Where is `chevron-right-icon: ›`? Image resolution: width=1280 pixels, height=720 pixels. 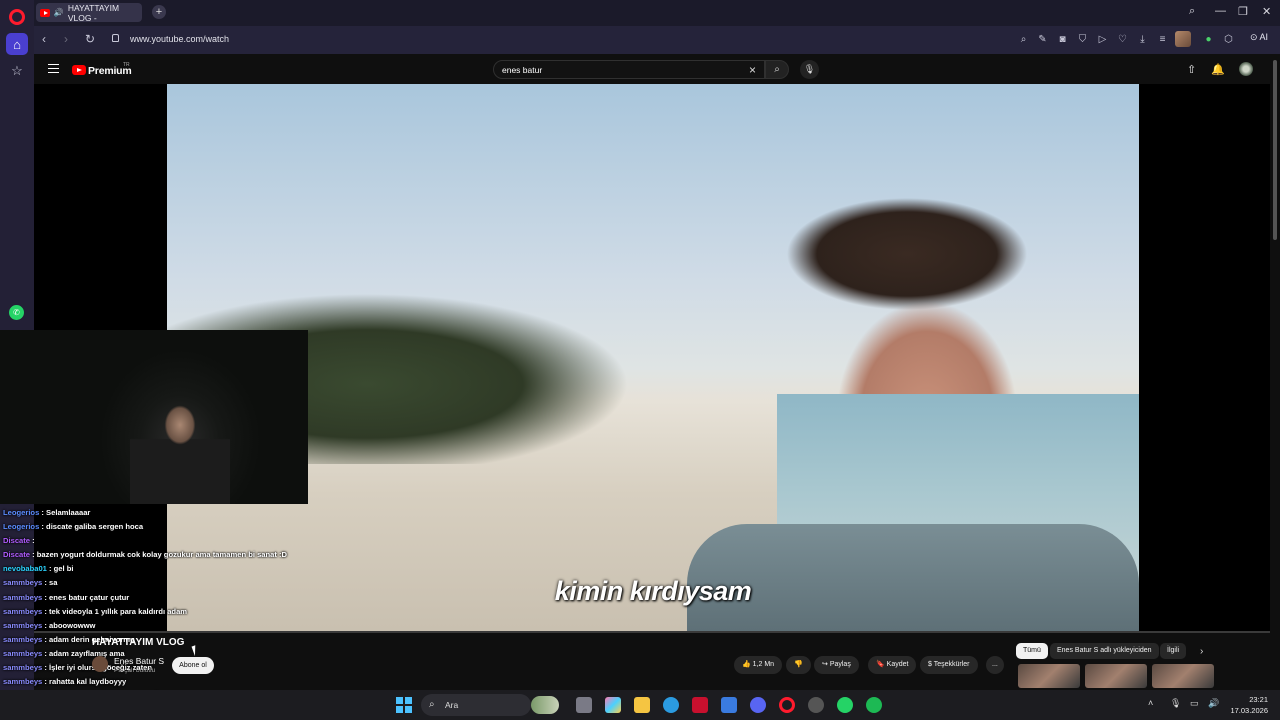 chevron-right-icon: › is located at coordinates (1201, 651).